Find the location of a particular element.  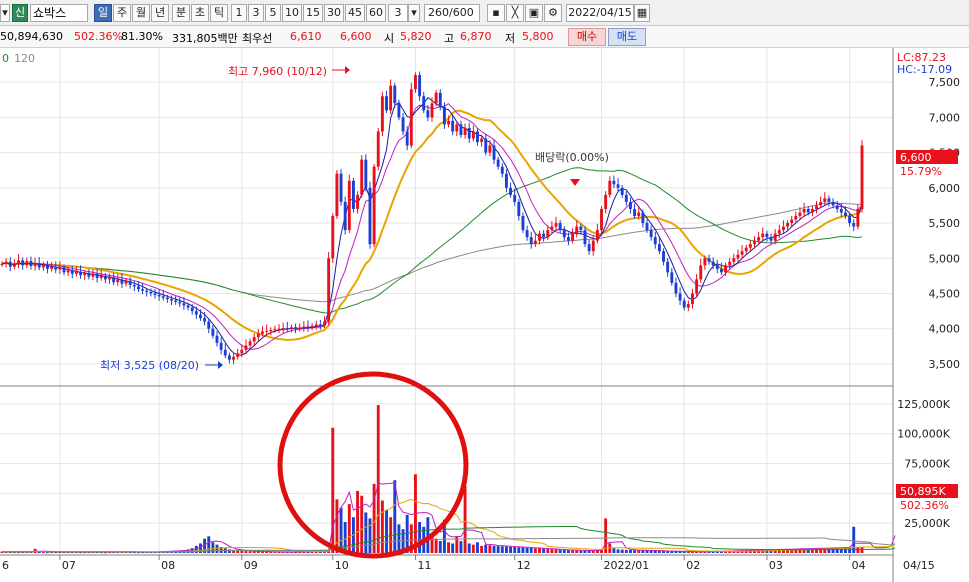

open-label: 시 is located at coordinates (389, 38).